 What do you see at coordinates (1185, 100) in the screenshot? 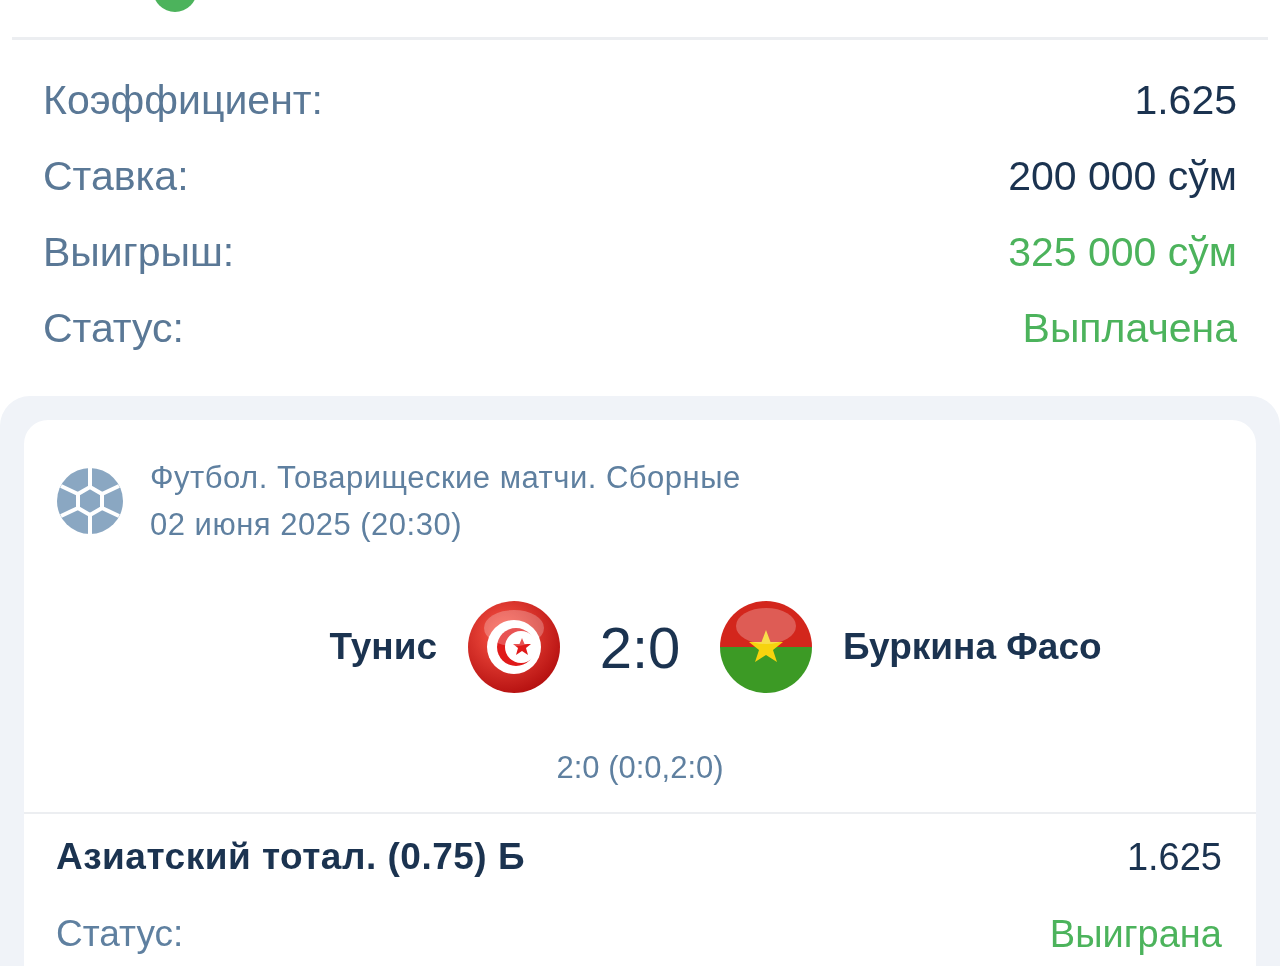
I see `summary-value: 1.625` at bounding box center [1185, 100].